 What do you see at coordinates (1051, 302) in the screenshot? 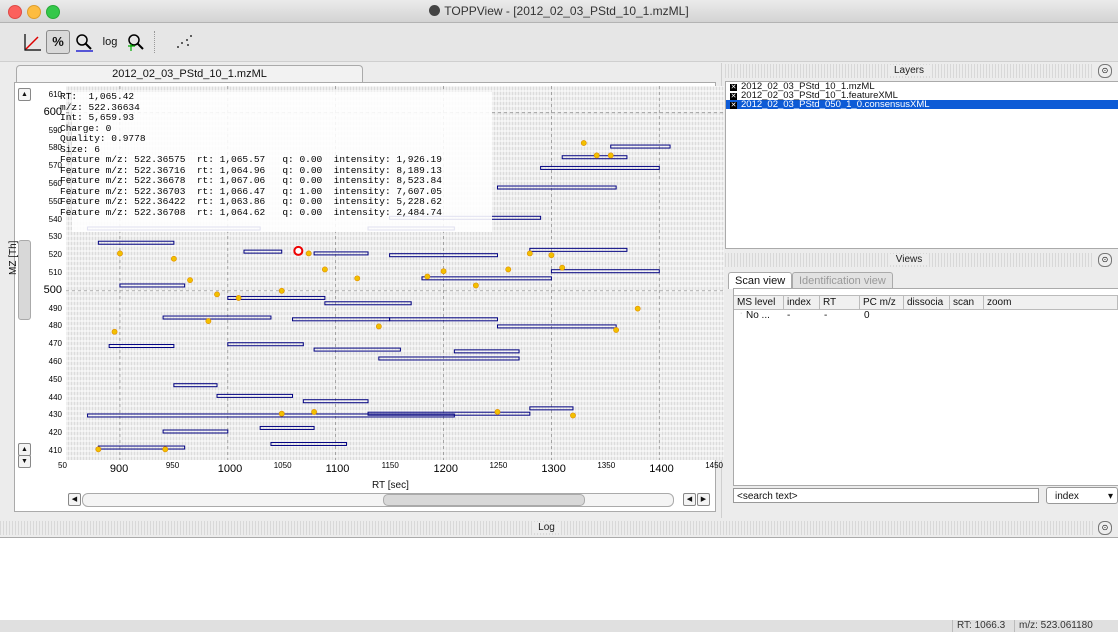
I see `column-zoom: zoom` at bounding box center [1051, 302].